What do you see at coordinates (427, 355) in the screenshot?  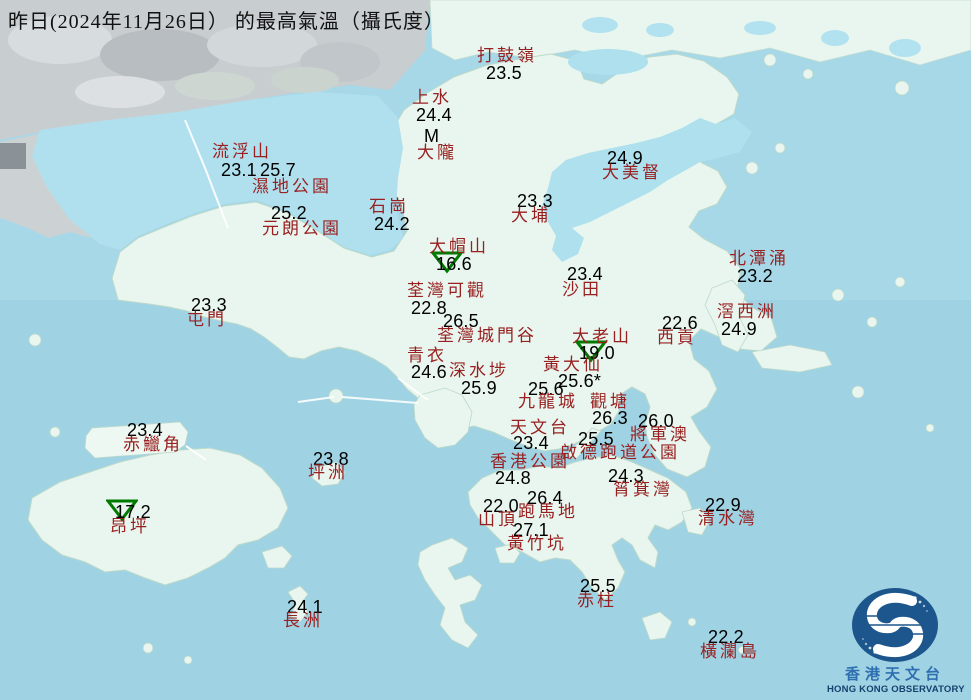 I see `station-name: 青衣` at bounding box center [427, 355].